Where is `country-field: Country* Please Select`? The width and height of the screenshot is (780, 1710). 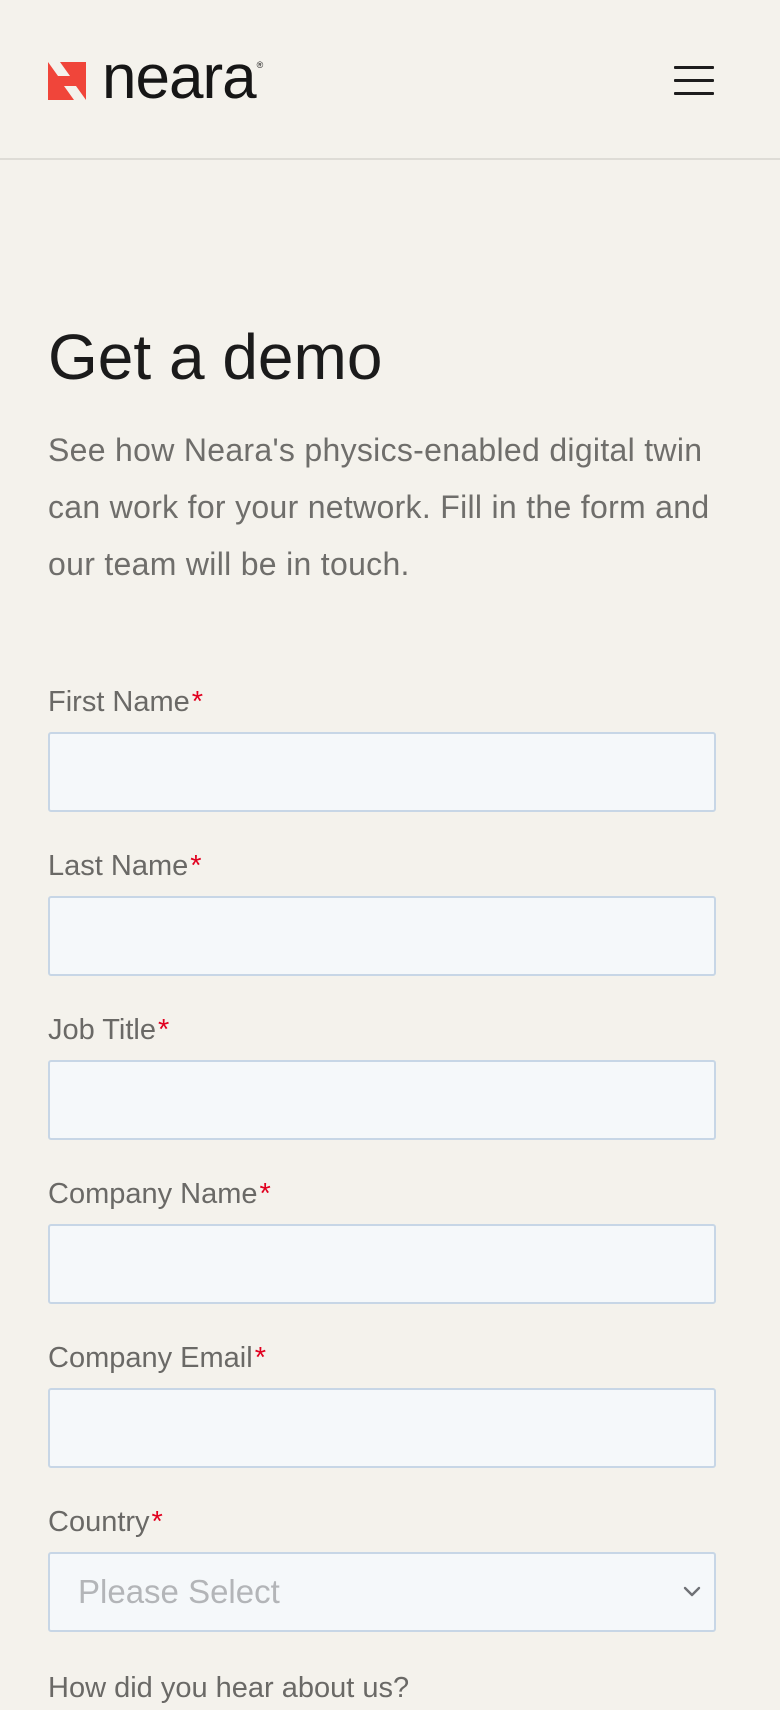 country-field: Country* Please Select is located at coordinates (382, 1582).